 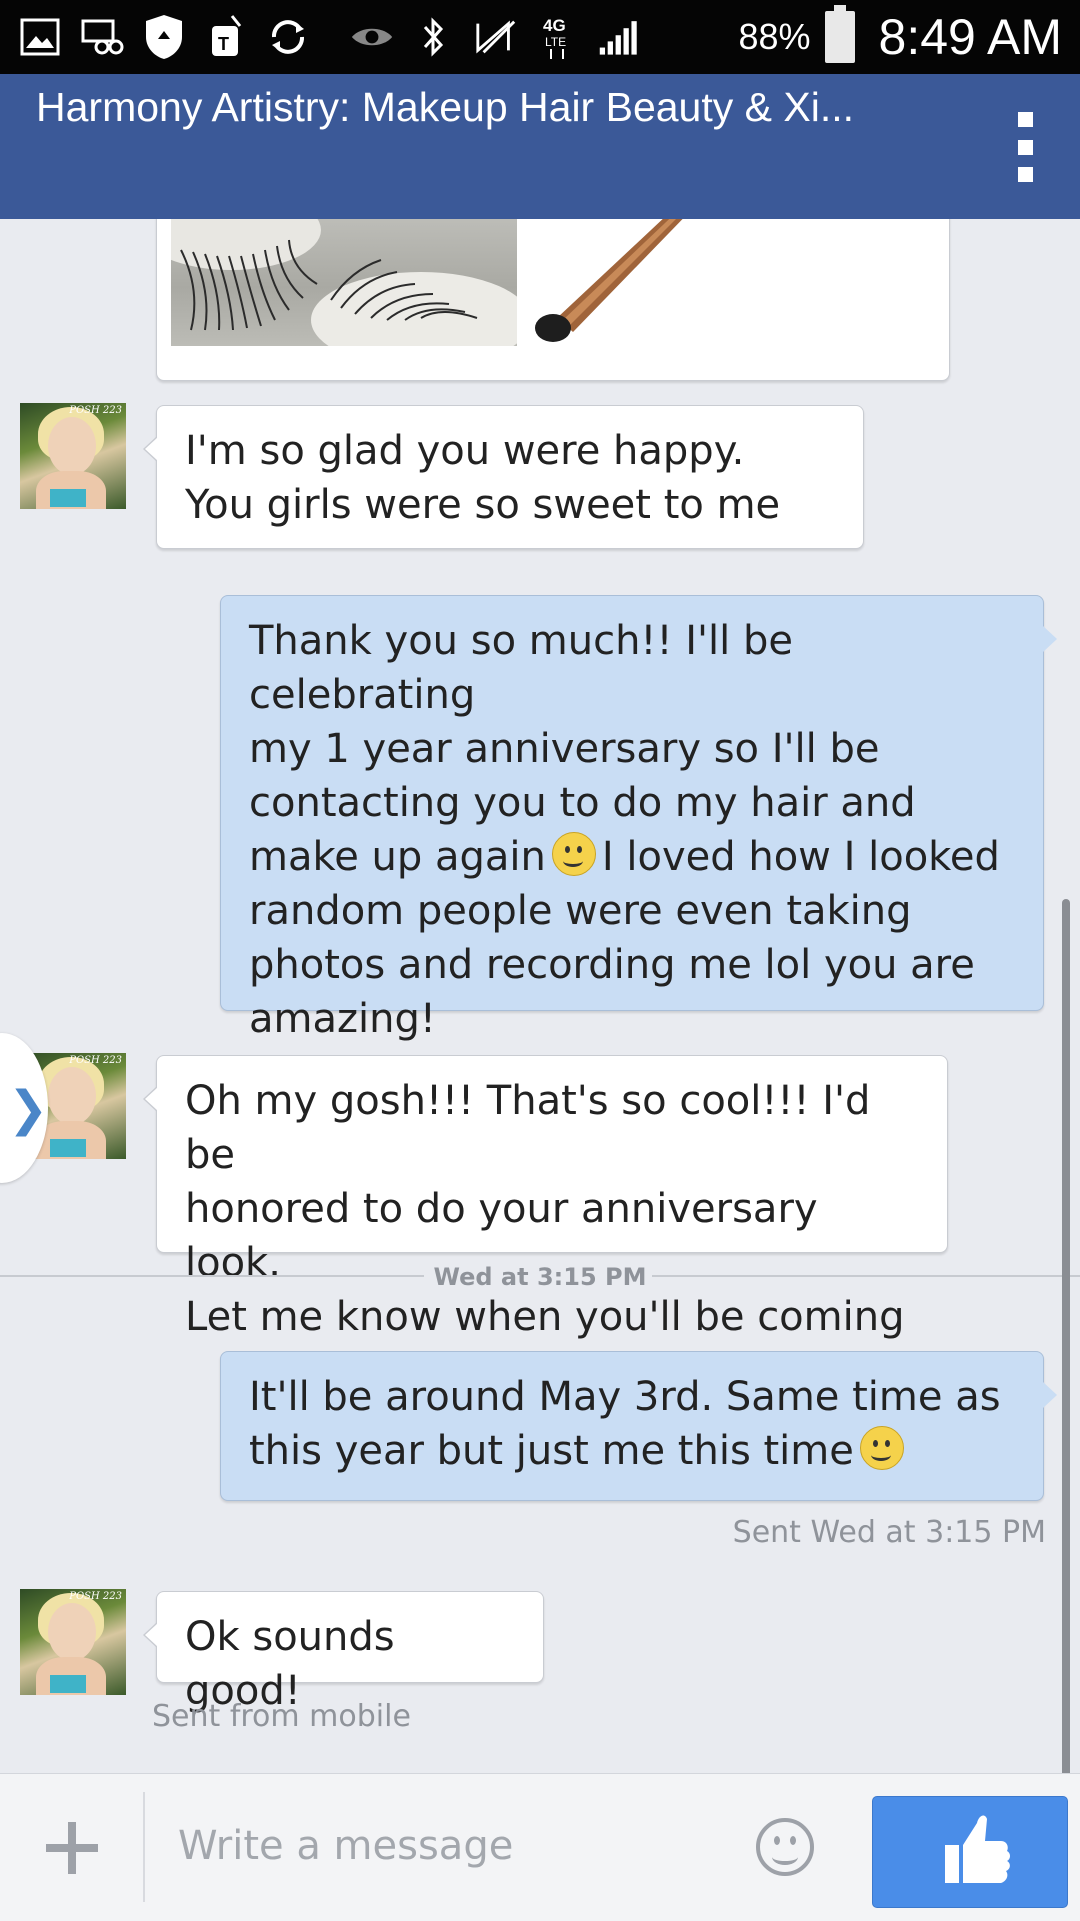 I want to click on chevron-right-icon: ❯, so click(x=28, y=1109).